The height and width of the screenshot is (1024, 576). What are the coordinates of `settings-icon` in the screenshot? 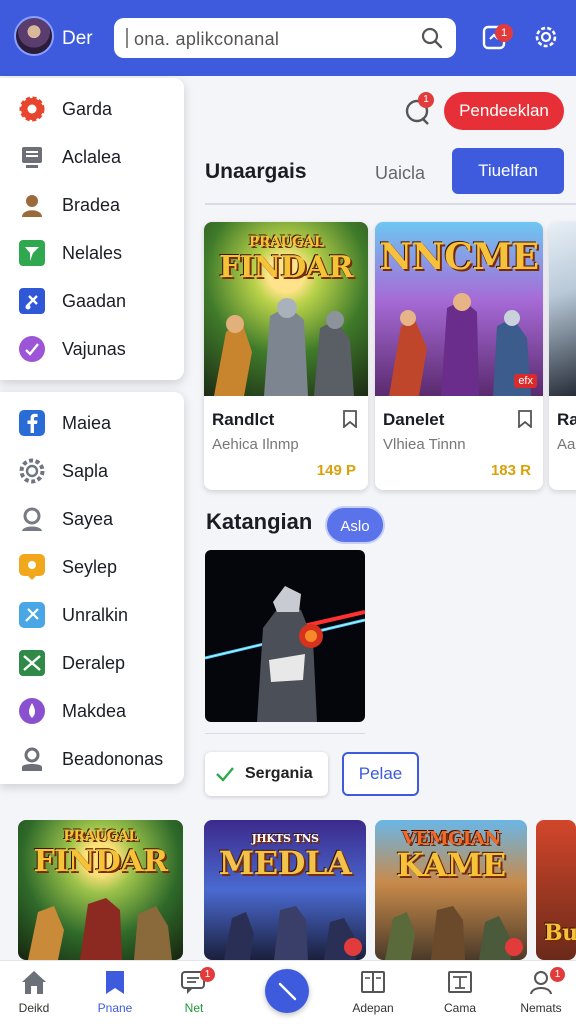 It's located at (546, 37).